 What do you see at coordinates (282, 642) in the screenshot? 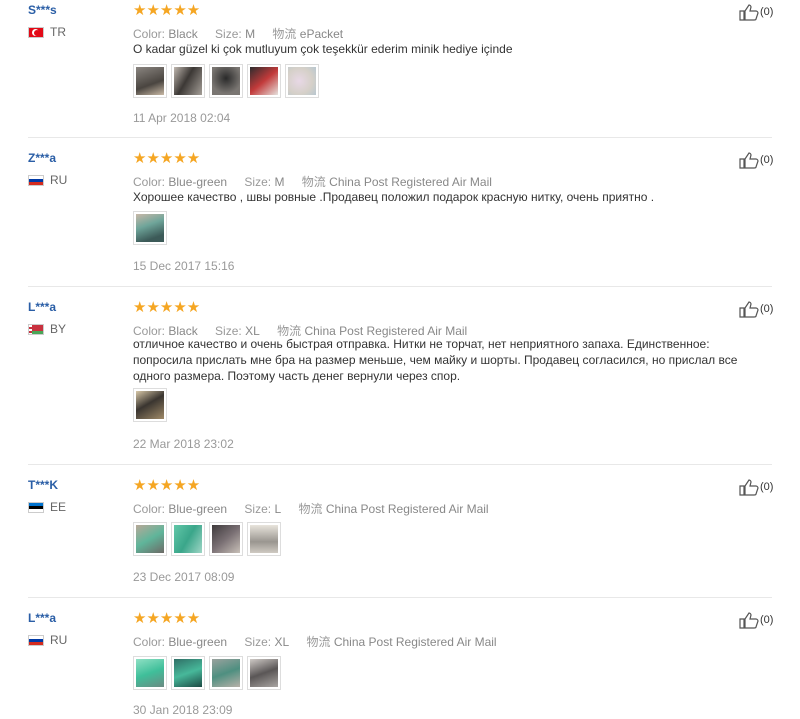
I see `size-value: XL` at bounding box center [282, 642].